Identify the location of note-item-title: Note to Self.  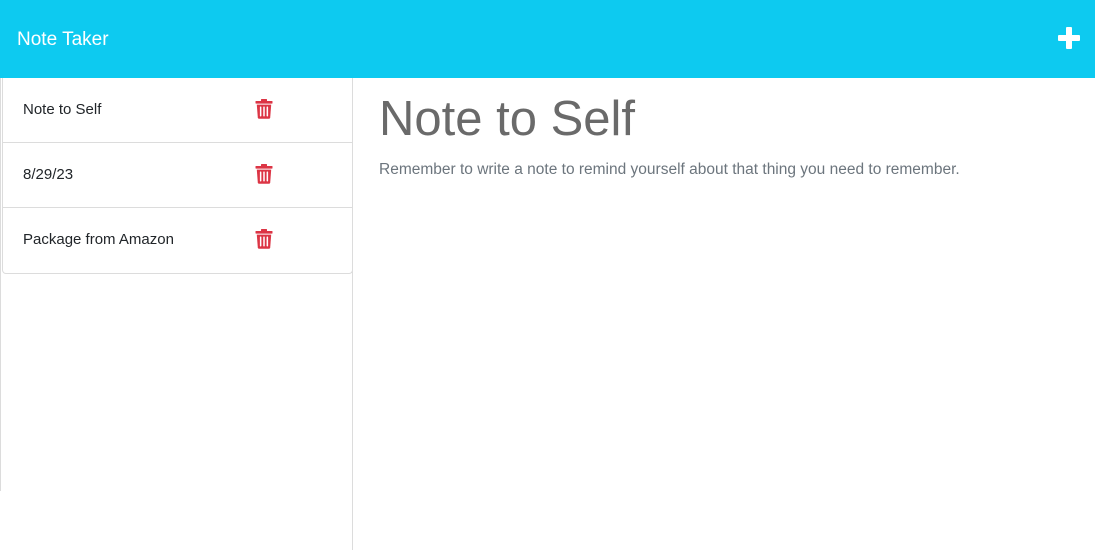
(62, 110).